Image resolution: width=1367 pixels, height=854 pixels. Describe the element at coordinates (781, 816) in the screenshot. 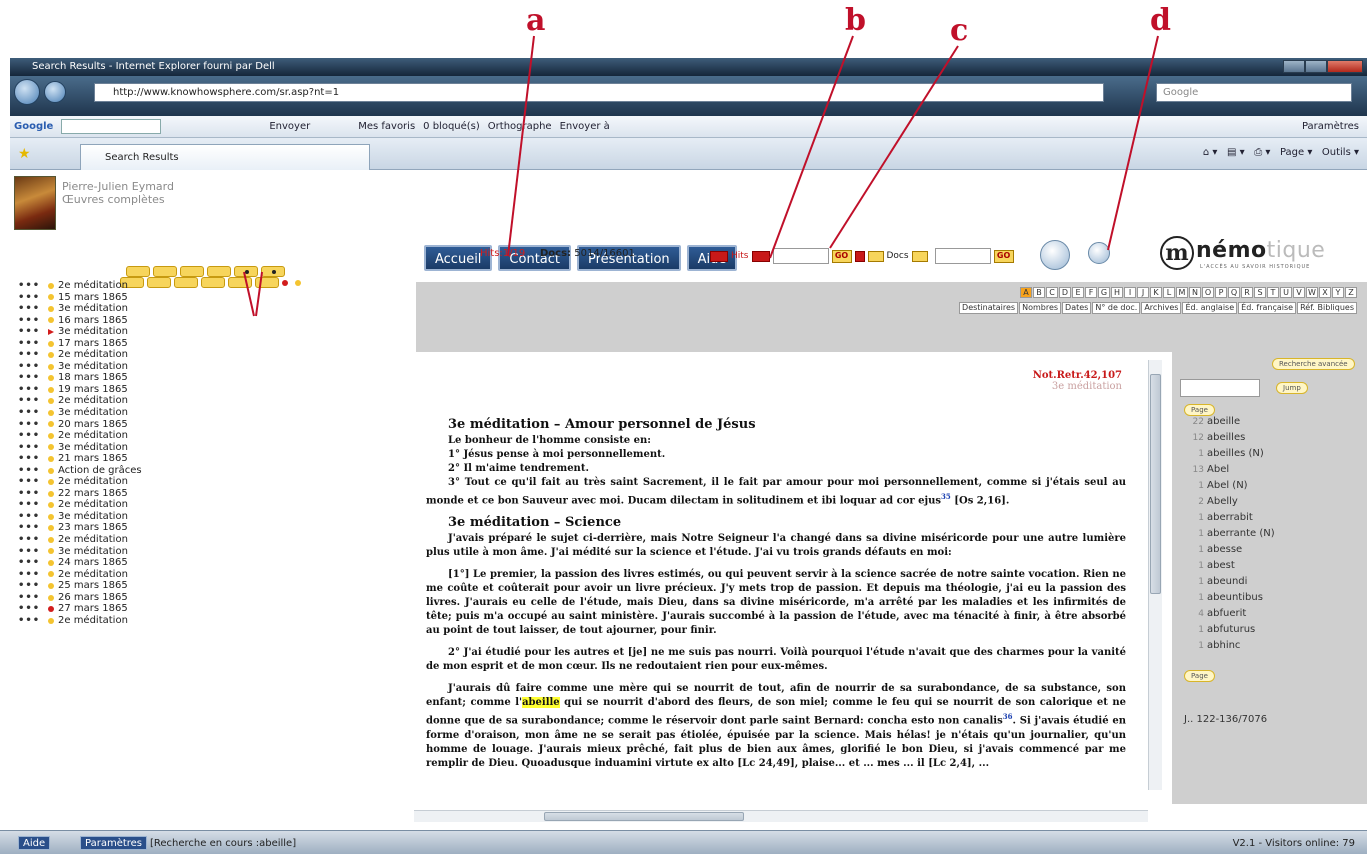

I see `document-horizontal-scrollbar` at that location.